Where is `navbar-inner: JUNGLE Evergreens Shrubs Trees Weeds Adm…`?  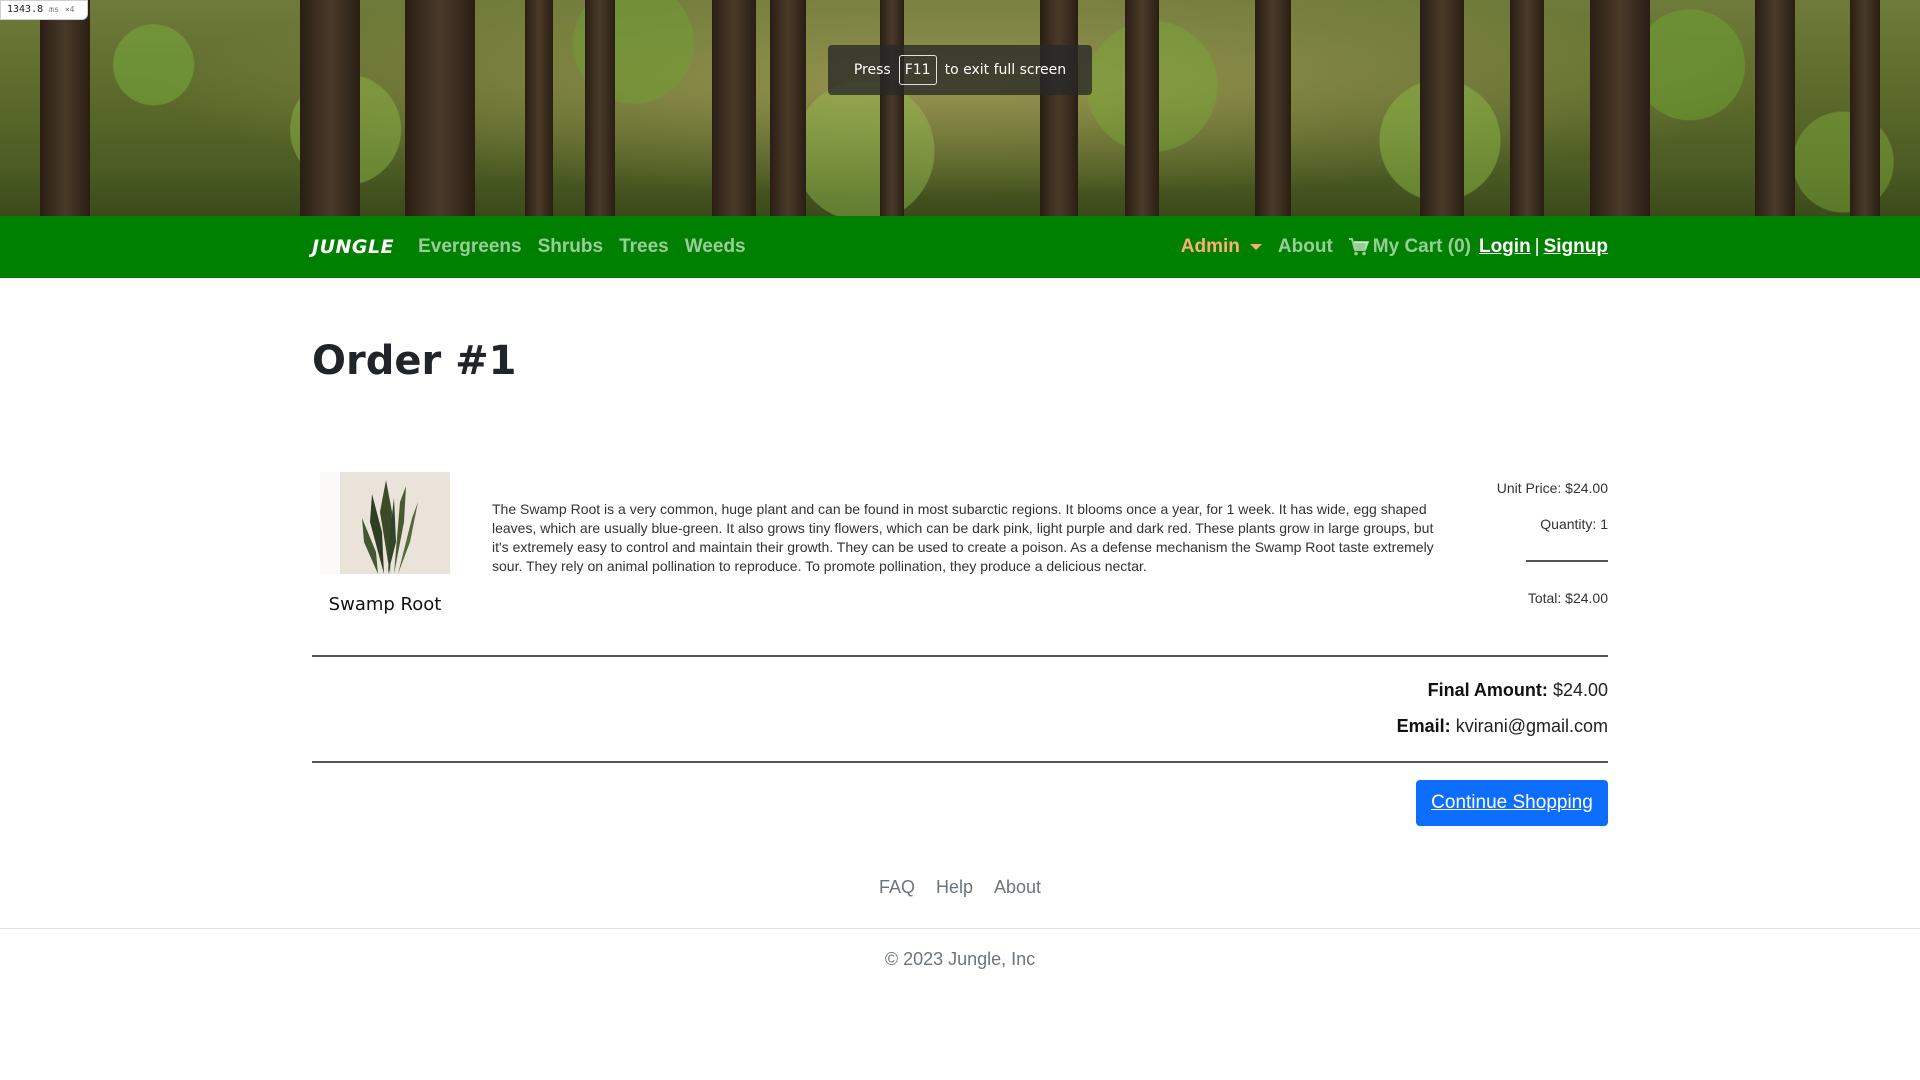 navbar-inner: JUNGLE Evergreens Shrubs Trees Weeds Adm… is located at coordinates (960, 247).